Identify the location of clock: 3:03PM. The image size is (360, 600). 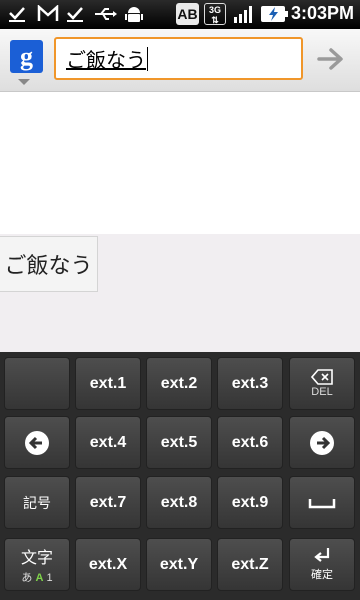
(322, 13).